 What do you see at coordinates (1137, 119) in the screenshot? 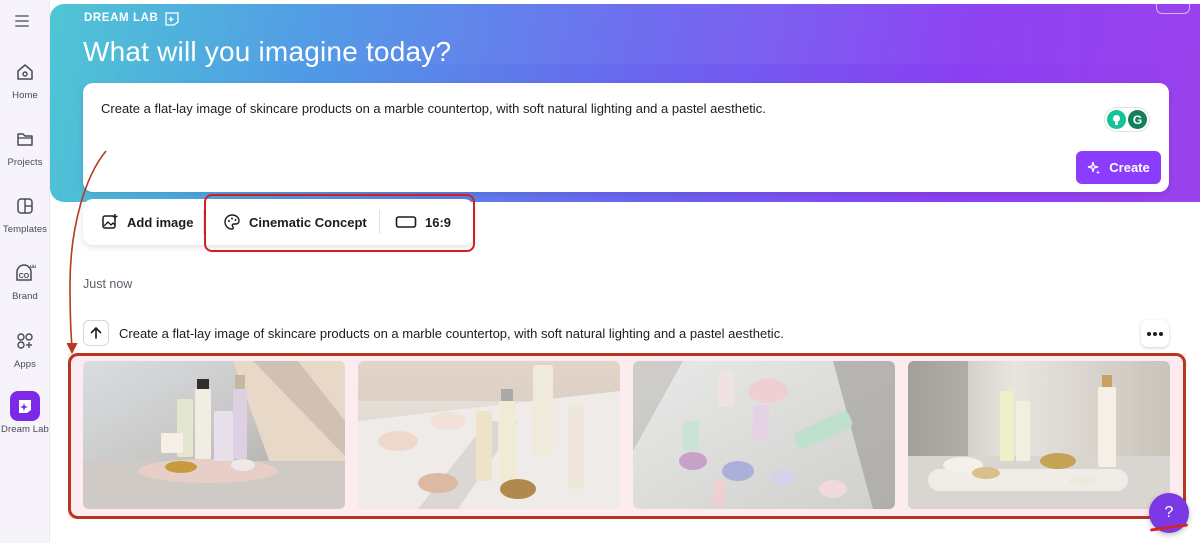
I see `grammarly-icon: G` at bounding box center [1137, 119].